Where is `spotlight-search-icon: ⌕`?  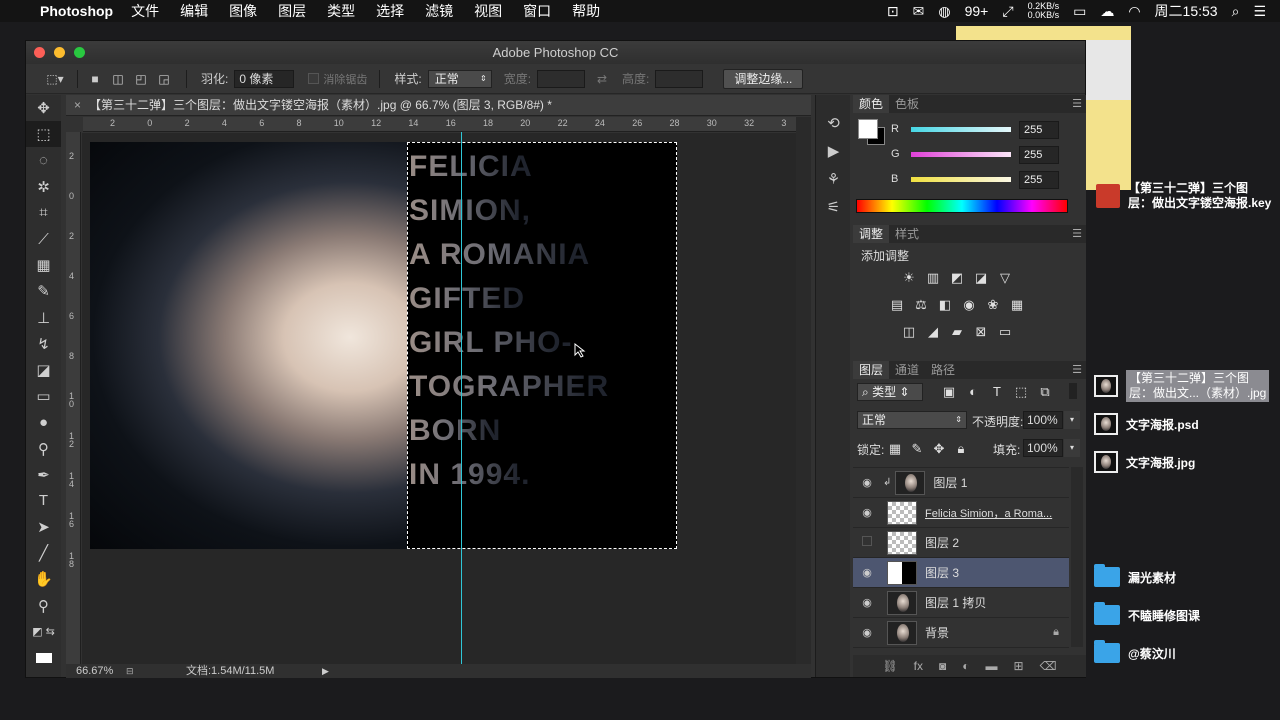 spotlight-search-icon: ⌕ is located at coordinates (1236, 11).